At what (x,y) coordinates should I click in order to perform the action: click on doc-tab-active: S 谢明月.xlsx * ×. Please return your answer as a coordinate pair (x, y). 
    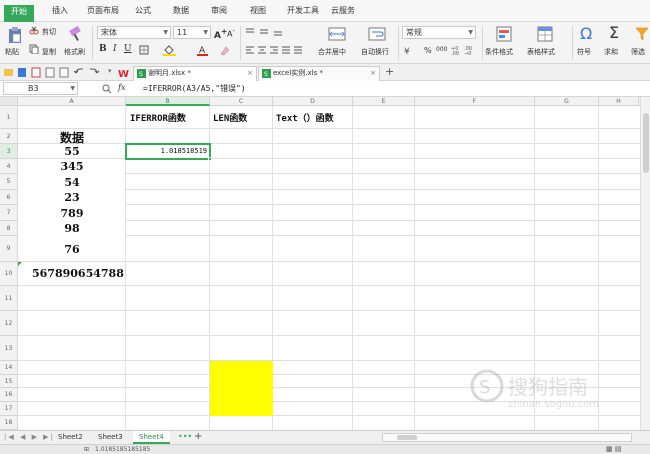
    Looking at the image, I should click on (195, 73).